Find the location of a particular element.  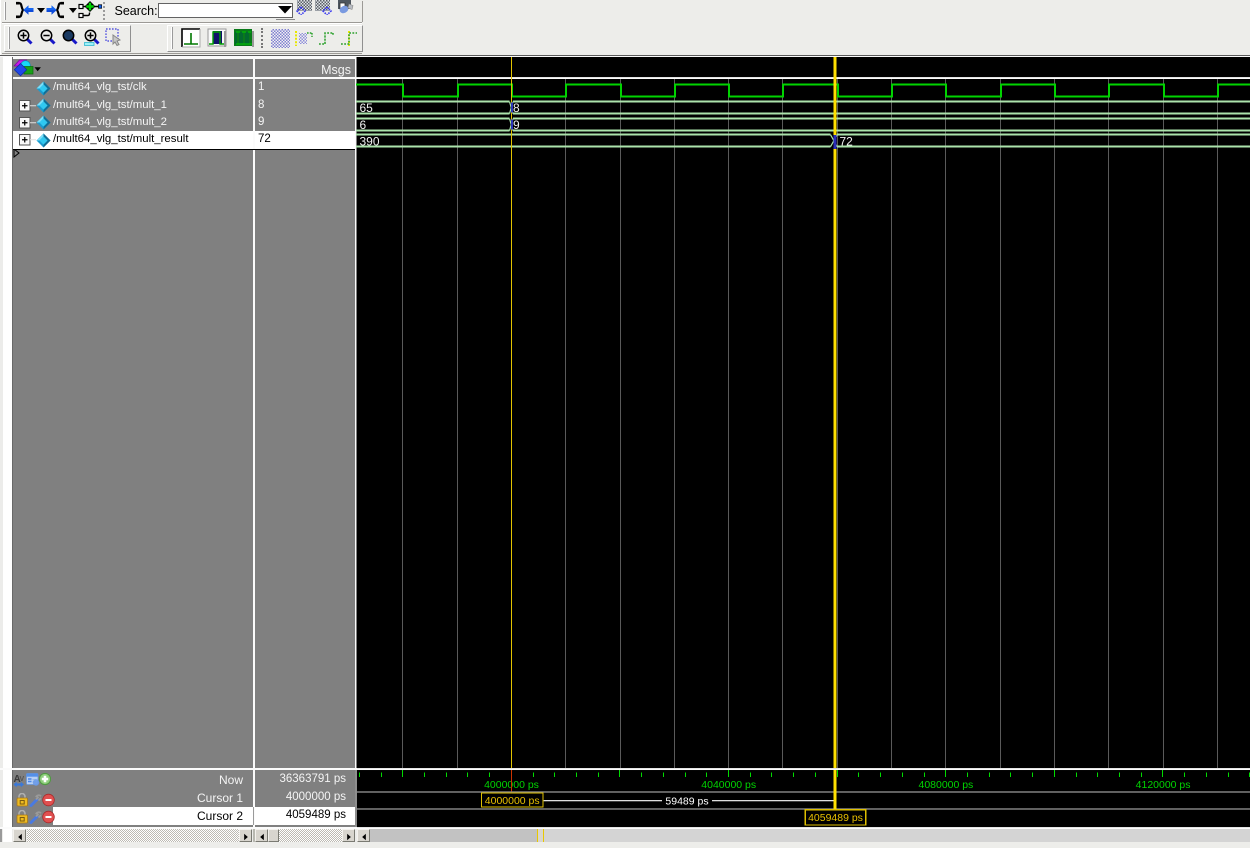

svg-text: 8 is located at coordinates (516, 108).